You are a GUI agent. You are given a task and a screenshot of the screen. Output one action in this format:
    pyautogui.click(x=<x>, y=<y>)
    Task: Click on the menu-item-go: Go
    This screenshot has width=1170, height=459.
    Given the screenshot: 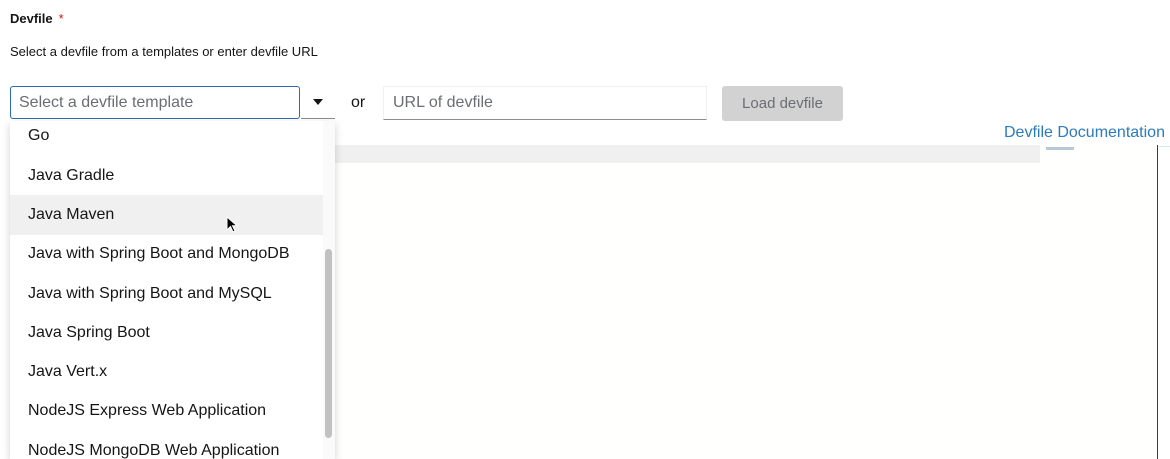 What is the action you would take?
    pyautogui.click(x=172, y=138)
    